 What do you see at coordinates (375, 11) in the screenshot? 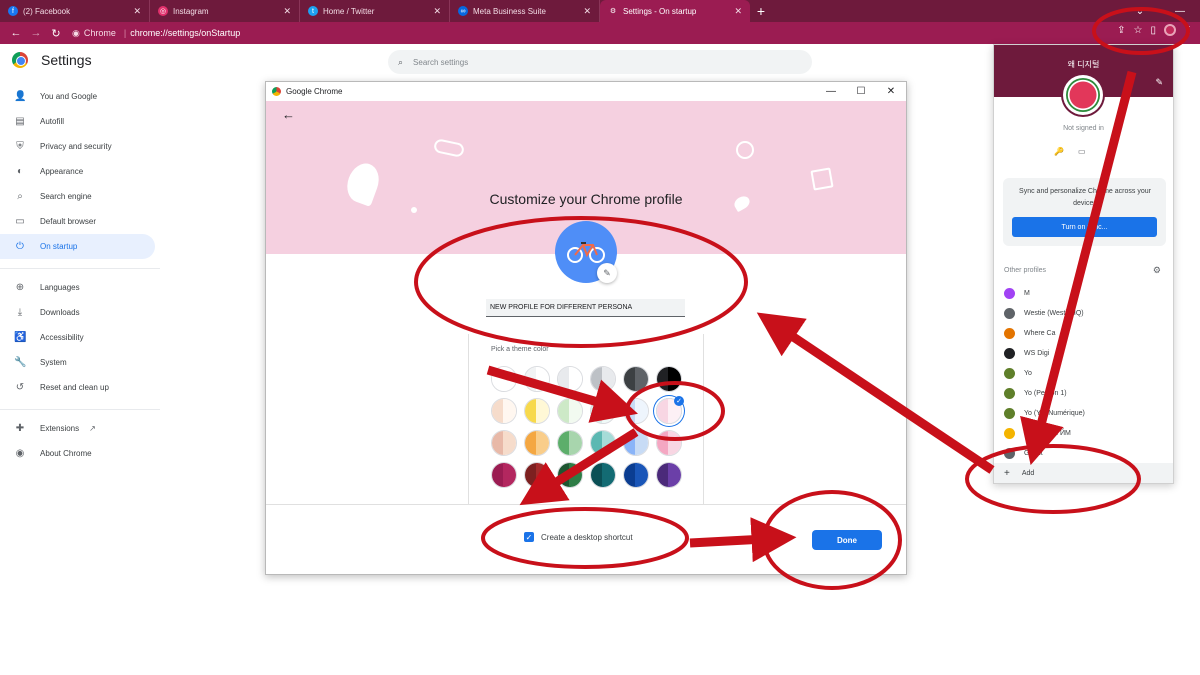
I see `browser-tab: t Home / Twitter ✕` at bounding box center [375, 11].